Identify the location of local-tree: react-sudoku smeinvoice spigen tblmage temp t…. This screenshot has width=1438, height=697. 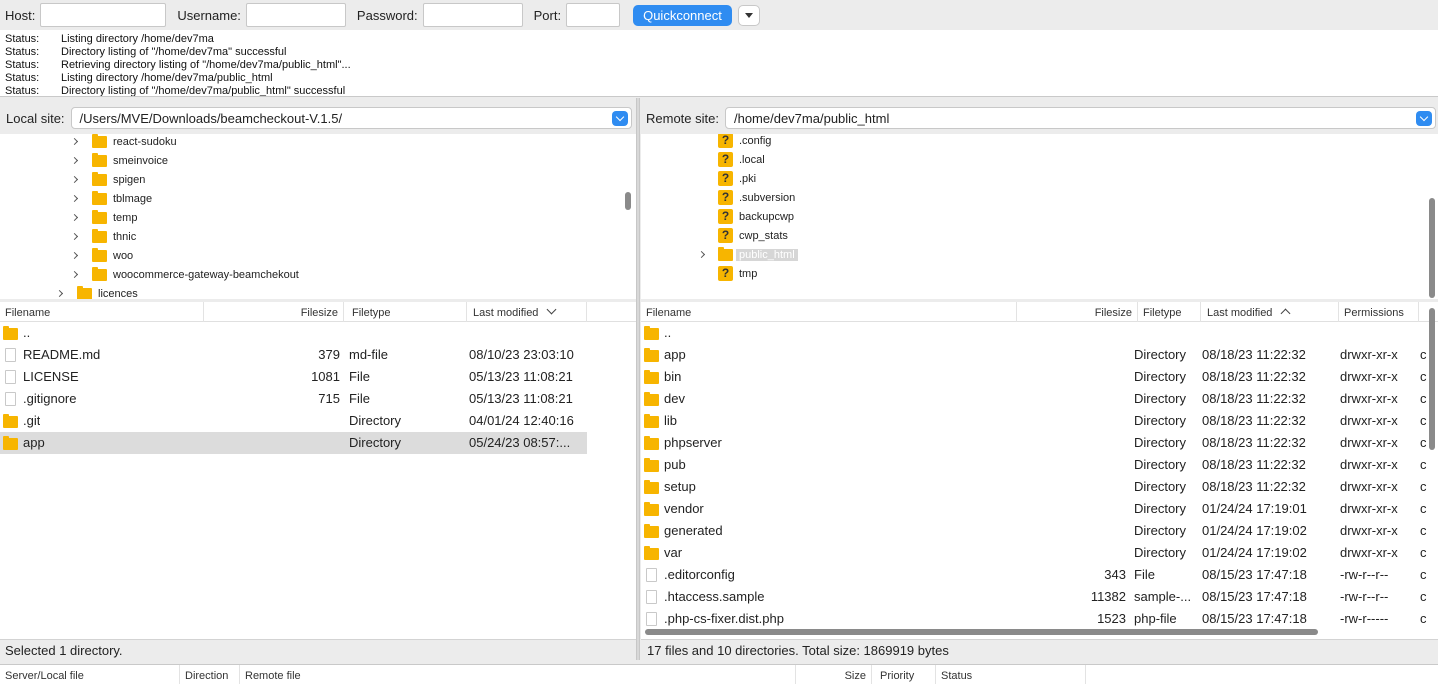
(318, 216).